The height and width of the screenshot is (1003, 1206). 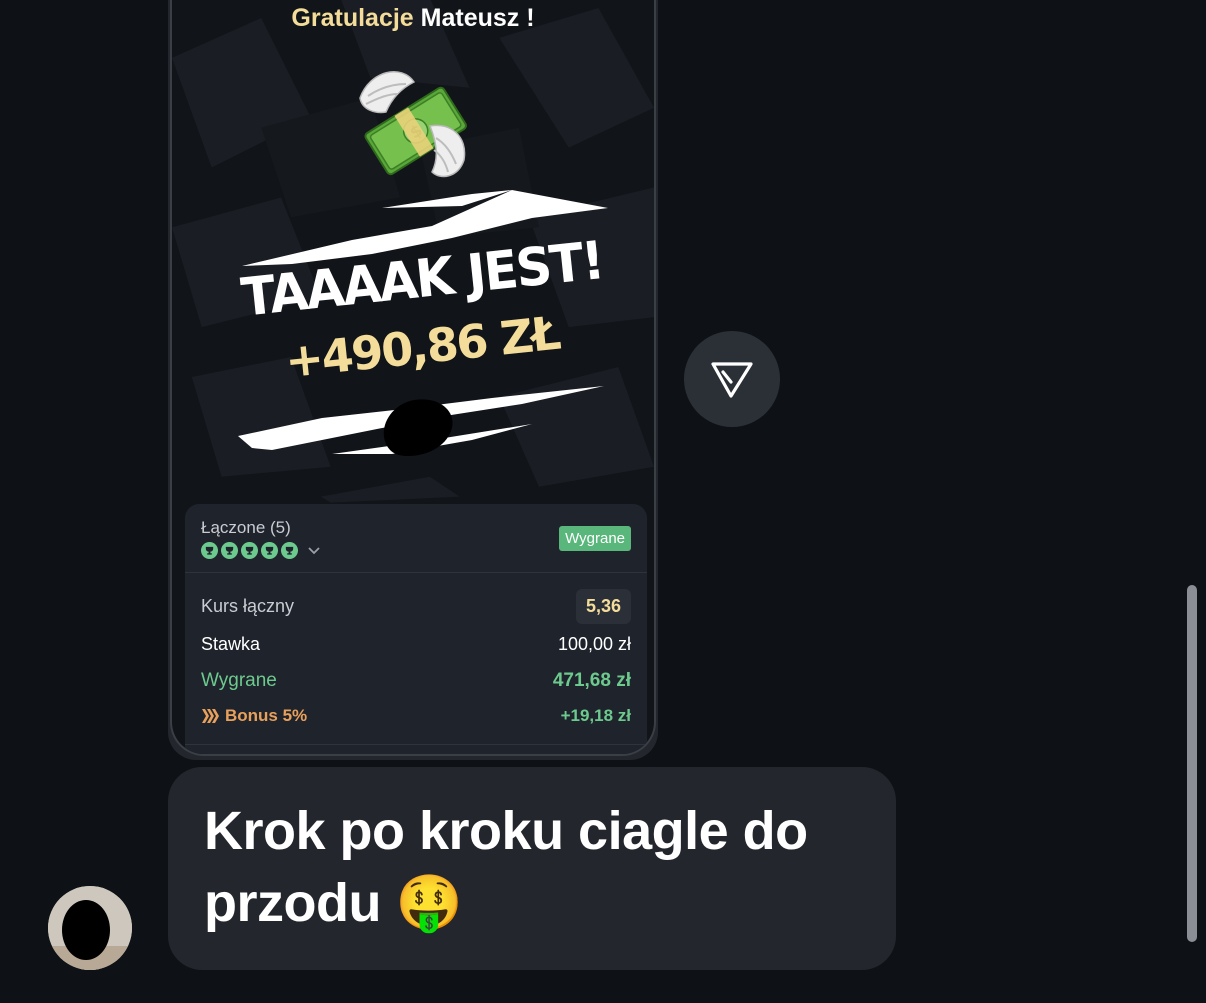 What do you see at coordinates (418, 427) in the screenshot?
I see `redaction-blob` at bounding box center [418, 427].